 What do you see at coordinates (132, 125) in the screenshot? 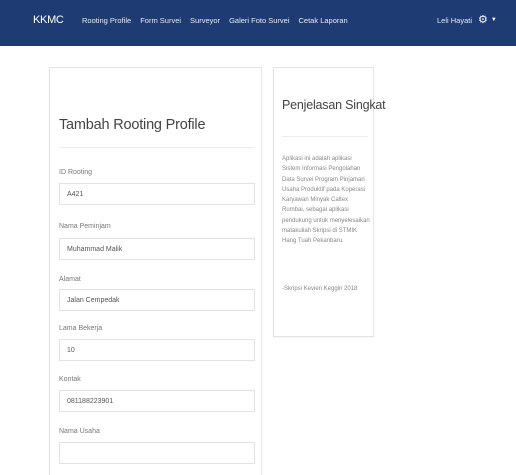
I see `form-title: Tambah Rooting Profile` at bounding box center [132, 125].